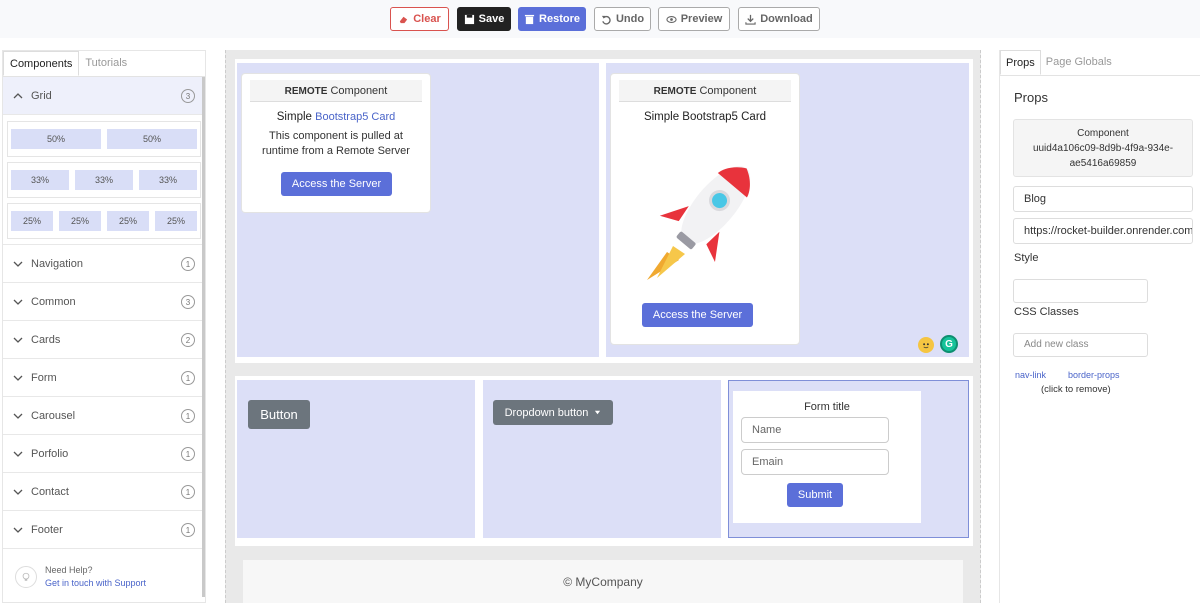 The image size is (1200, 603). Describe the element at coordinates (355, 117) in the screenshot. I see `card-title-link: Bootstrap5 Card` at that location.